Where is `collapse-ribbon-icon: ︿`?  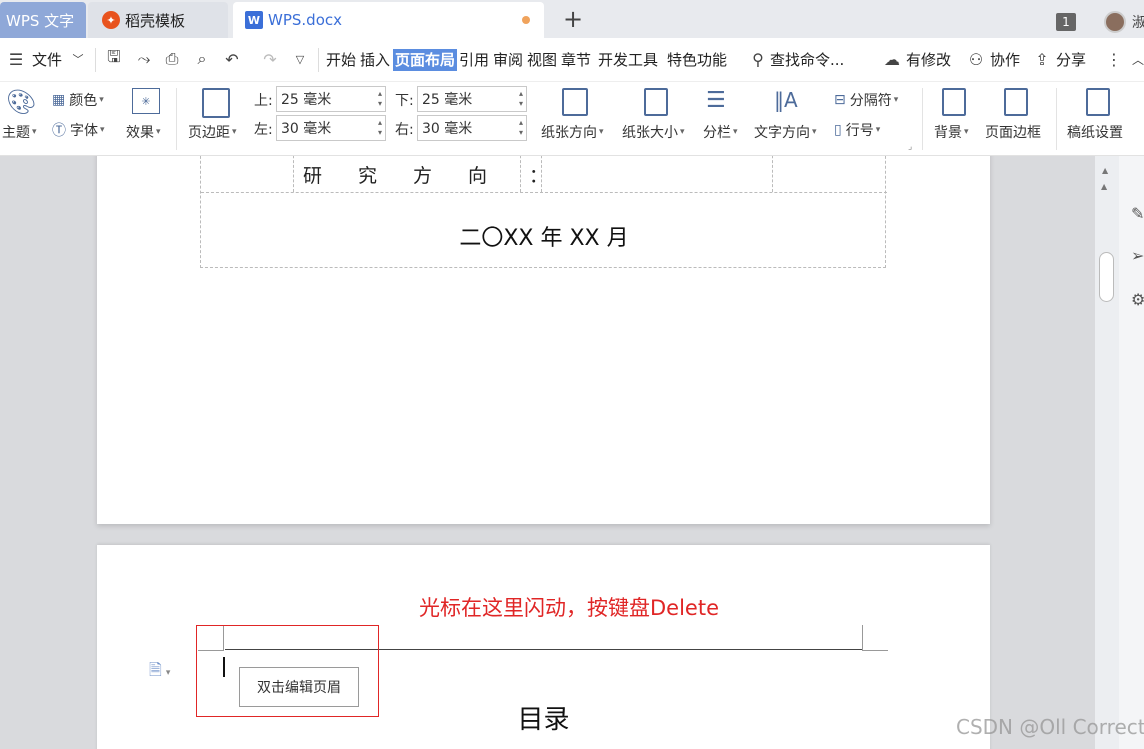 collapse-ribbon-icon: ︿ is located at coordinates (1136, 59).